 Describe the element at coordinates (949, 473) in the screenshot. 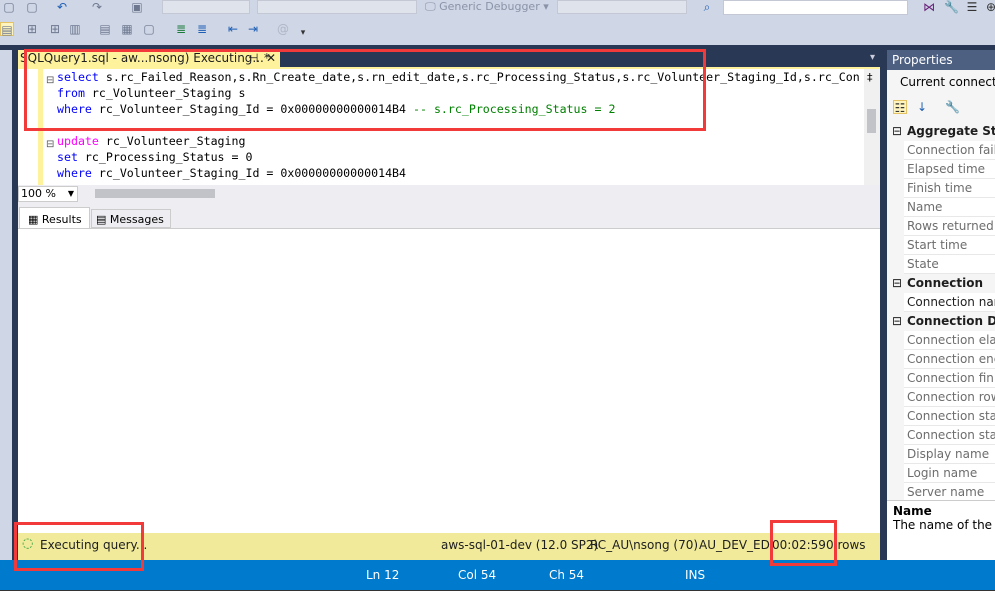

I see `property-row: Login name` at that location.